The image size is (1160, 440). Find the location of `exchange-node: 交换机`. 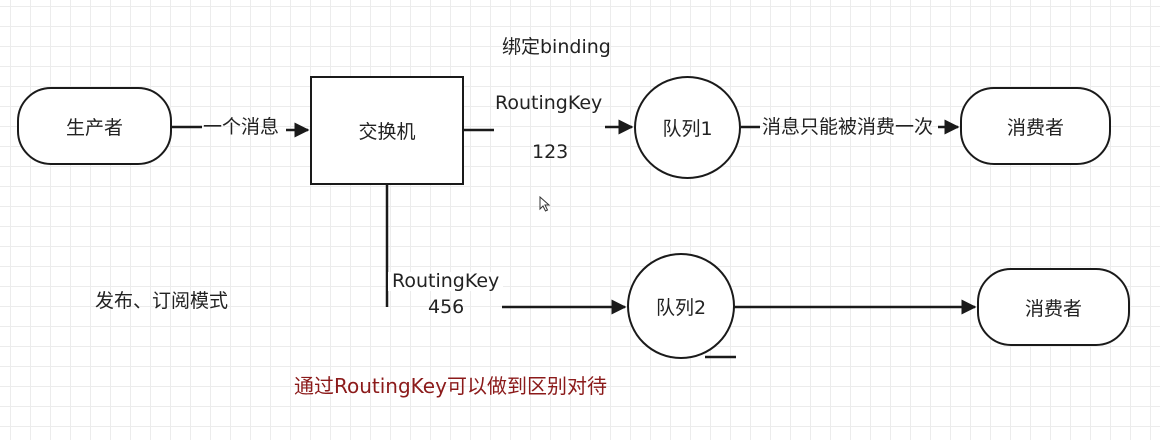

exchange-node: 交换机 is located at coordinates (387, 130).